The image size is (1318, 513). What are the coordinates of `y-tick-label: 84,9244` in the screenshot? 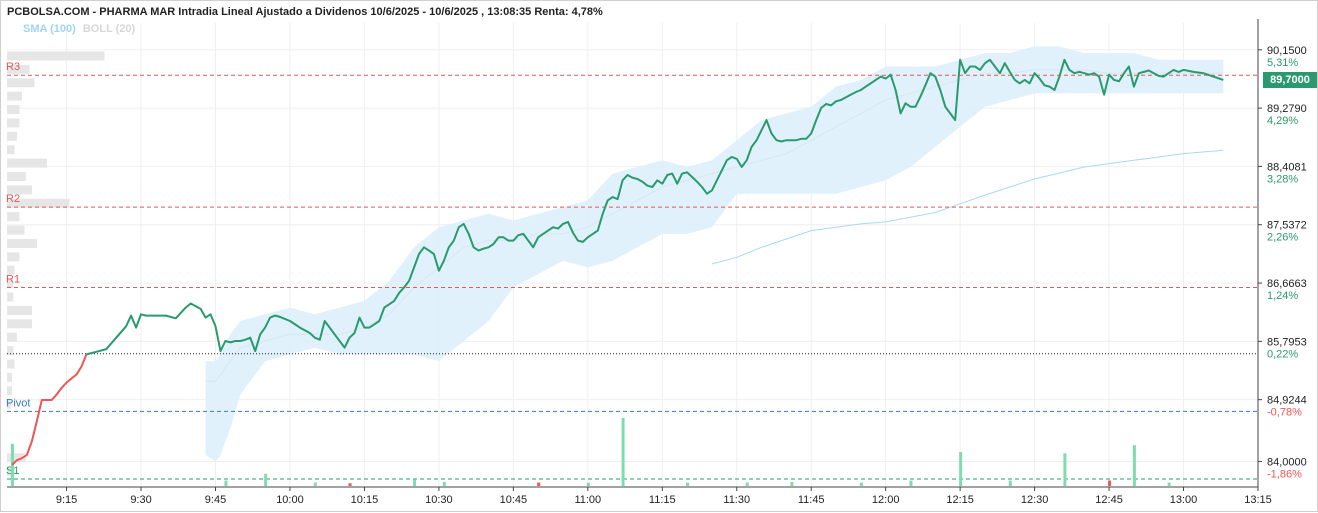 It's located at (1287, 401).